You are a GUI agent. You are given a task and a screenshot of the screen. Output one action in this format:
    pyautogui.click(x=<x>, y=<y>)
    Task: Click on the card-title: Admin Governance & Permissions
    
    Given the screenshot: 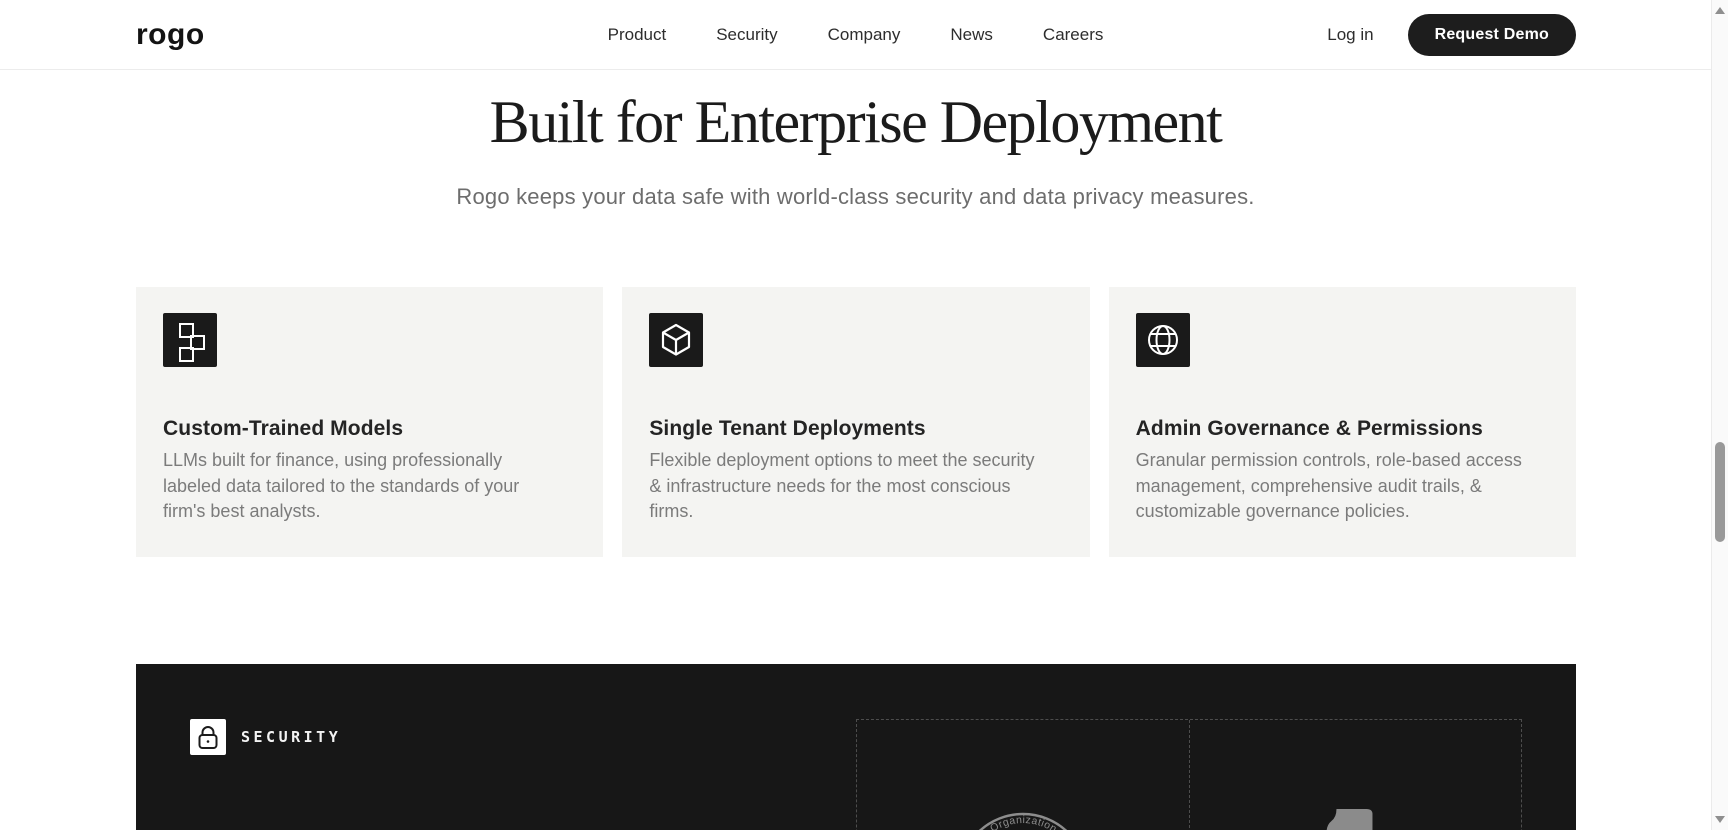 What is the action you would take?
    pyautogui.click(x=1309, y=428)
    